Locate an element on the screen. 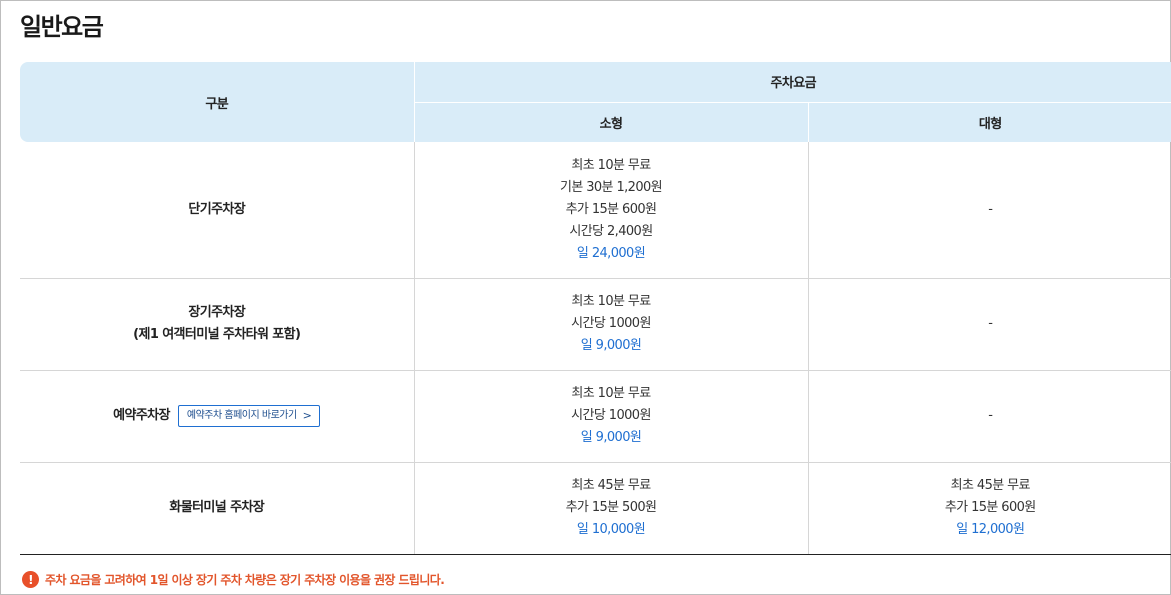  category-label: 장기주차장 is located at coordinates (217, 312).